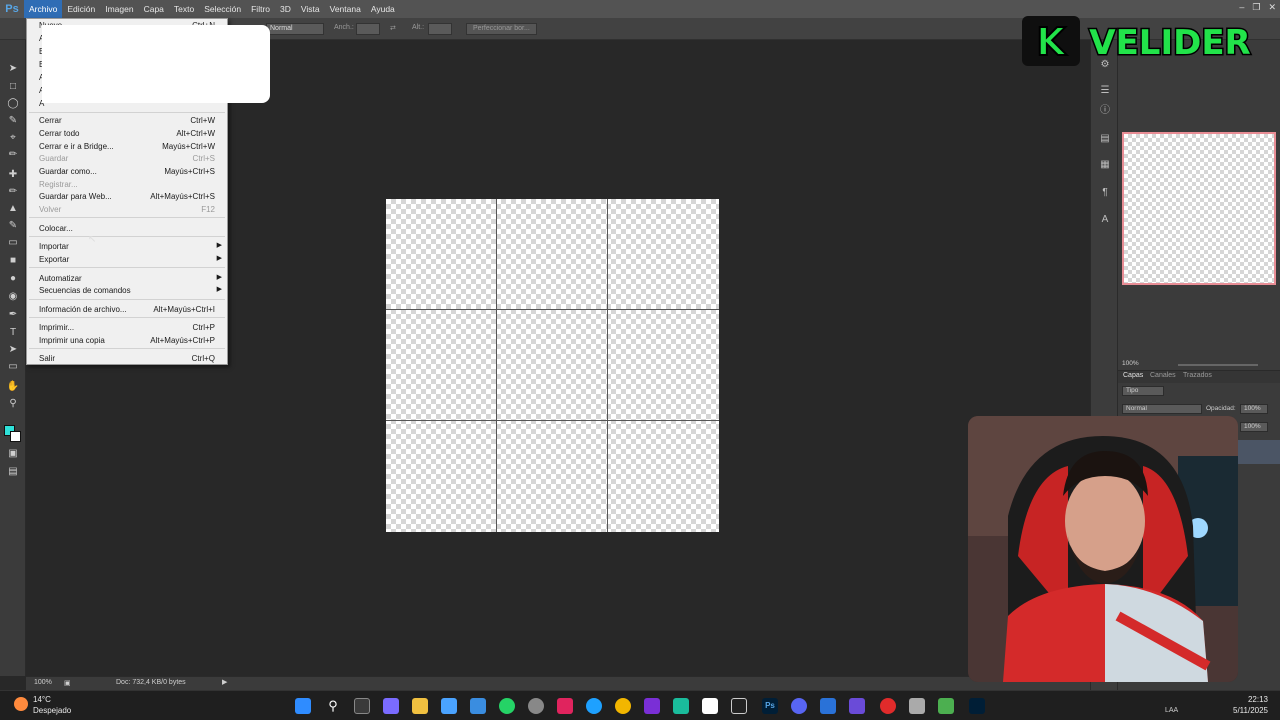  I want to click on lasso-tool-icon: ◯, so click(13, 104).